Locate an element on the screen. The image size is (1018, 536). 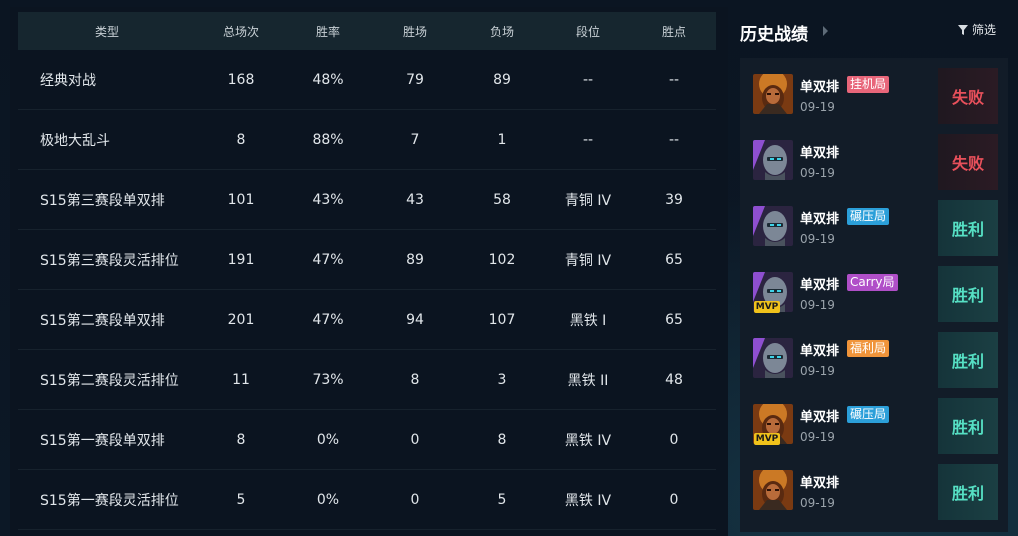
filter-button: 筛选 is located at coordinates (977, 29).